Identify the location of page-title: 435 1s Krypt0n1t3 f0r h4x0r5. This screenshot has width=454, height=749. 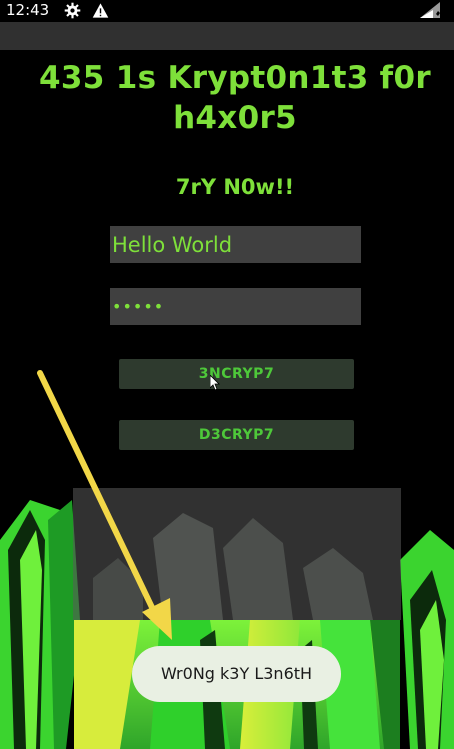
(235, 98).